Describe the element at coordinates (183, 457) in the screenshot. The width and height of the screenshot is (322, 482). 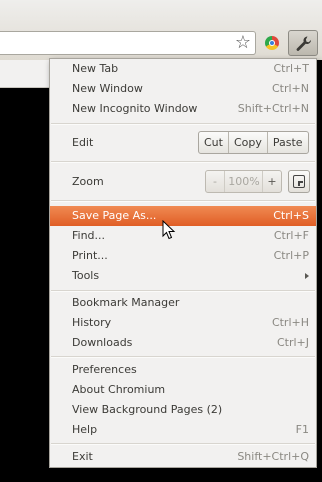
I see `menu-item-exit: Exit Shift+Ctrl+Q` at that location.